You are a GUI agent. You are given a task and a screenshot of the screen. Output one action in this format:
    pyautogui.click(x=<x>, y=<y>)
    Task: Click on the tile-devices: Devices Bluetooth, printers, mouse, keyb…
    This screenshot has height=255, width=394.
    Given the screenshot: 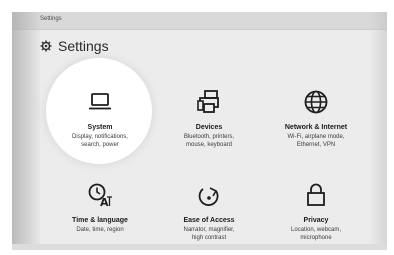 What is the action you would take?
    pyautogui.click(x=209, y=119)
    